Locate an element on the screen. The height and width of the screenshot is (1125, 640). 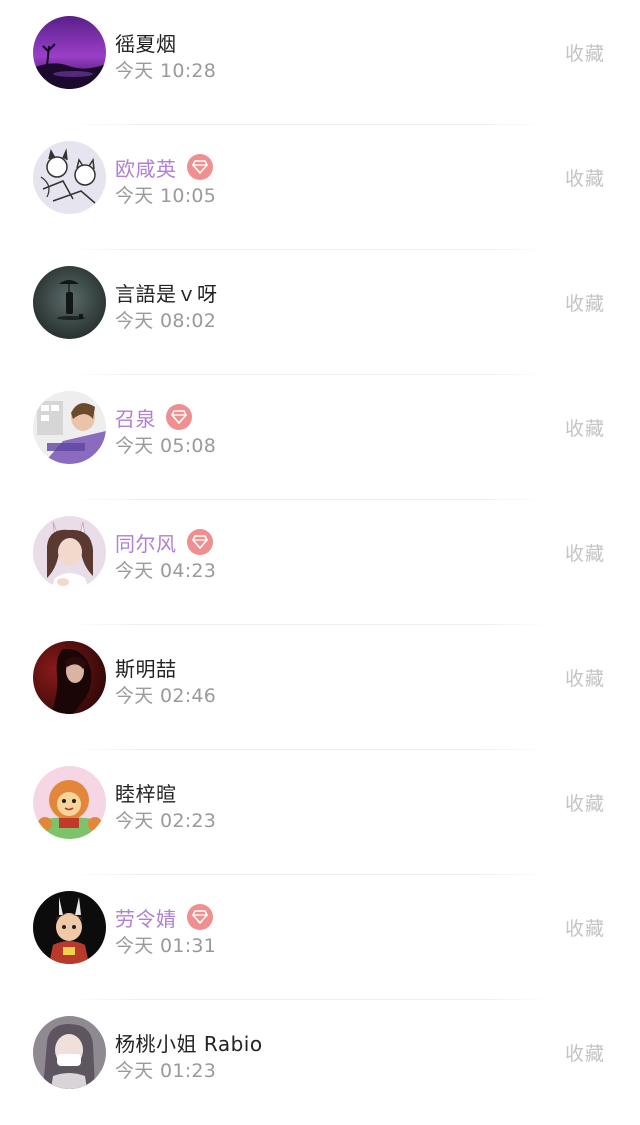
user-name: 劳令婧 is located at coordinates (146, 917).